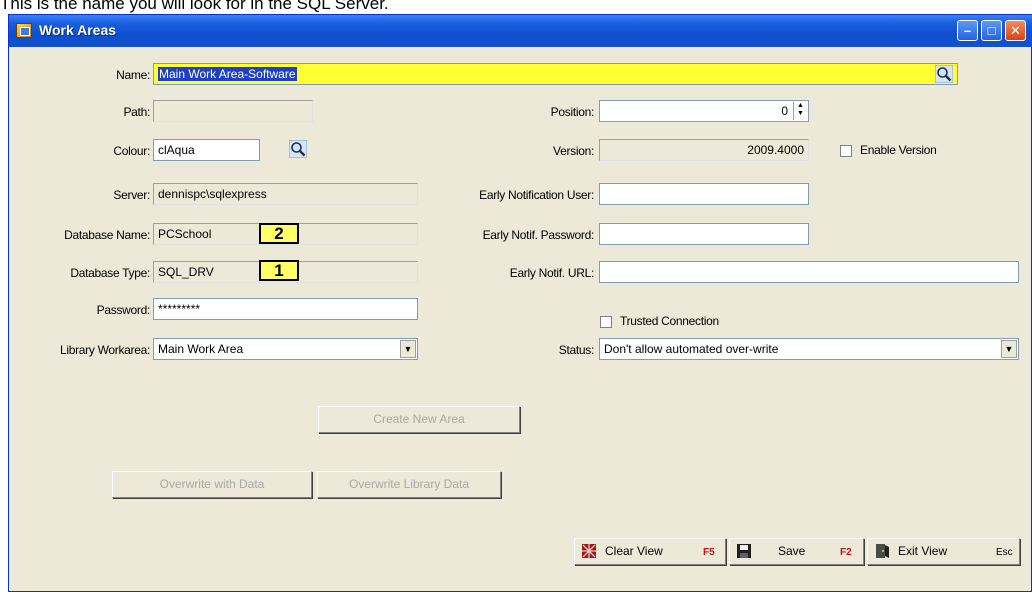  Describe the element at coordinates (846, 151) in the screenshot. I see `enable-version-checkbox` at that location.